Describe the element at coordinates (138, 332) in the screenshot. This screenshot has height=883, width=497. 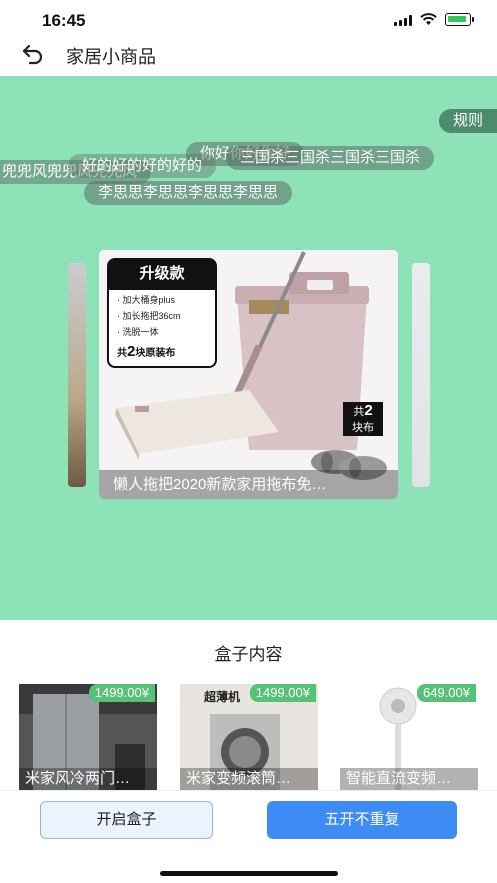
I see `badge-feature: · 洗脱一体` at that location.